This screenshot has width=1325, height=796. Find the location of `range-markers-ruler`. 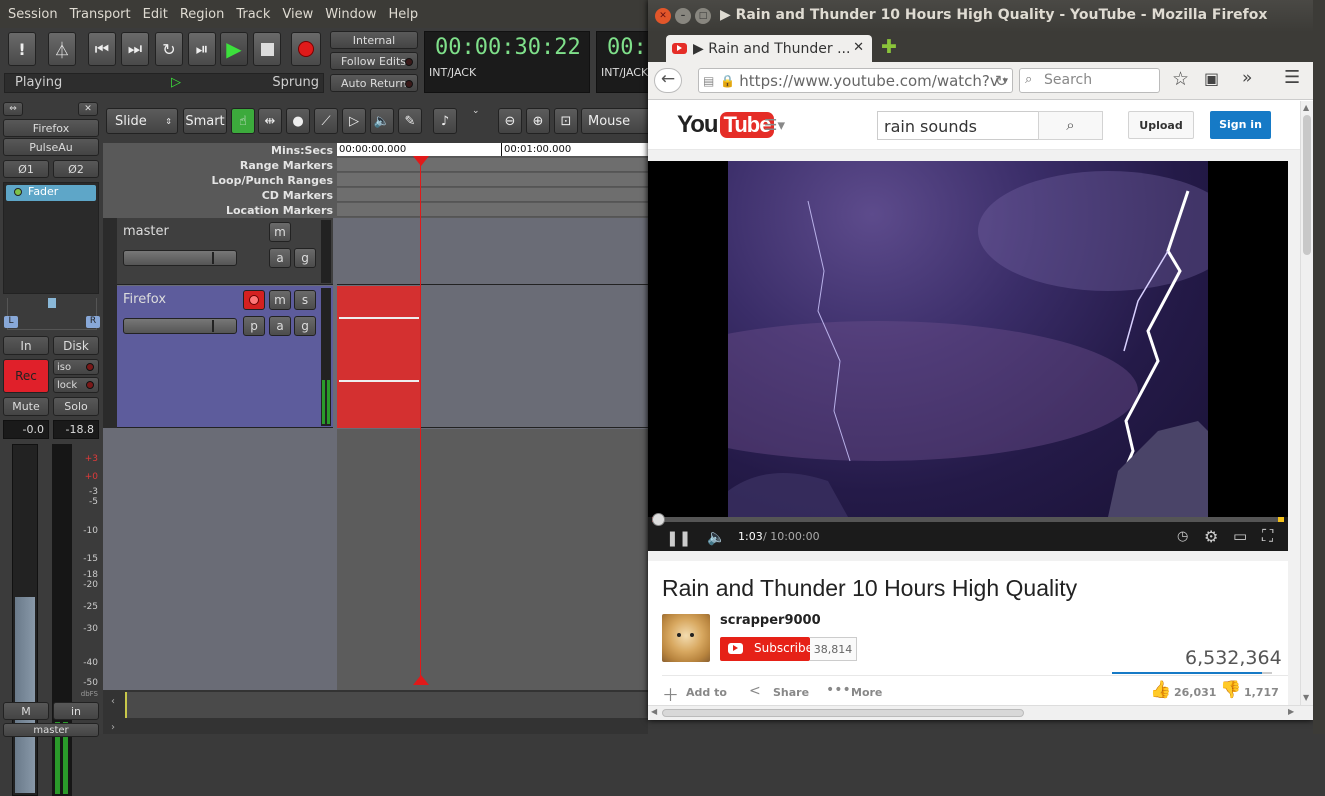

range-markers-ruler is located at coordinates (492, 165).